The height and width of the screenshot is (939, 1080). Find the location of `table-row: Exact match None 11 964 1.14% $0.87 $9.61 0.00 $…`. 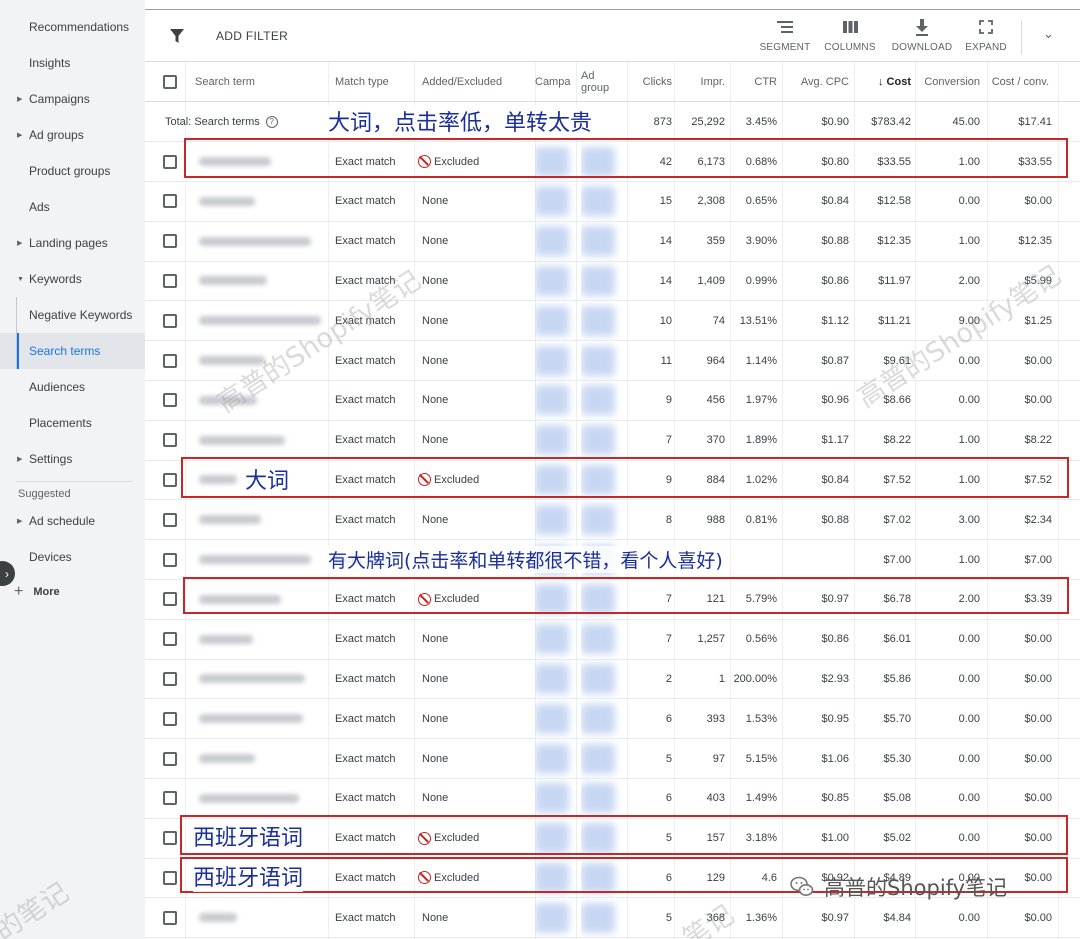

table-row: Exact match None 11 964 1.14% $0.87 $9.61 0.00 $… is located at coordinates (612, 361).